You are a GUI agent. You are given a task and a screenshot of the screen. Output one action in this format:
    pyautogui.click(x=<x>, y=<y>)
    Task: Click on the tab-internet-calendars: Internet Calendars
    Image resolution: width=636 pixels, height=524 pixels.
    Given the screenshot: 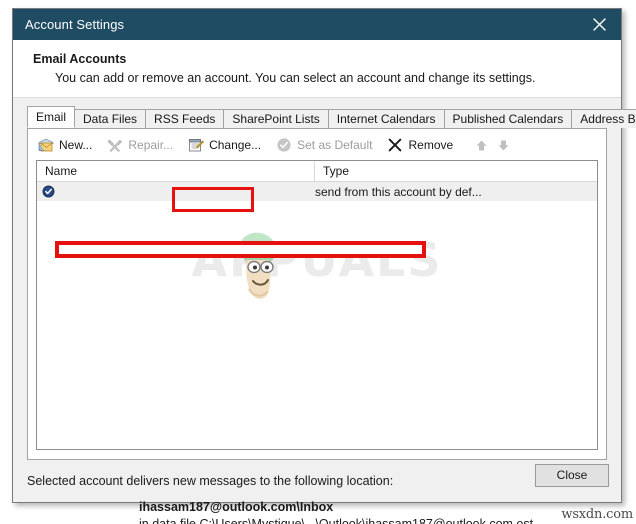 What is the action you would take?
    pyautogui.click(x=386, y=118)
    